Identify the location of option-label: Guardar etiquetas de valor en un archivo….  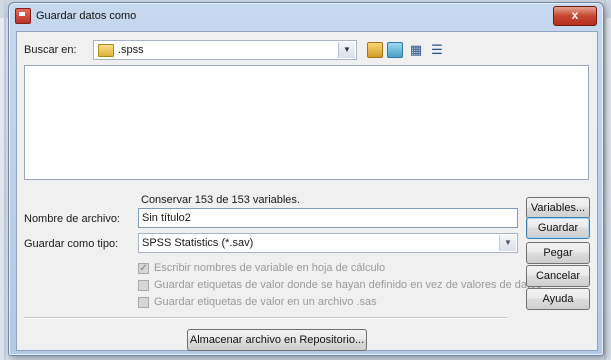
(265, 302).